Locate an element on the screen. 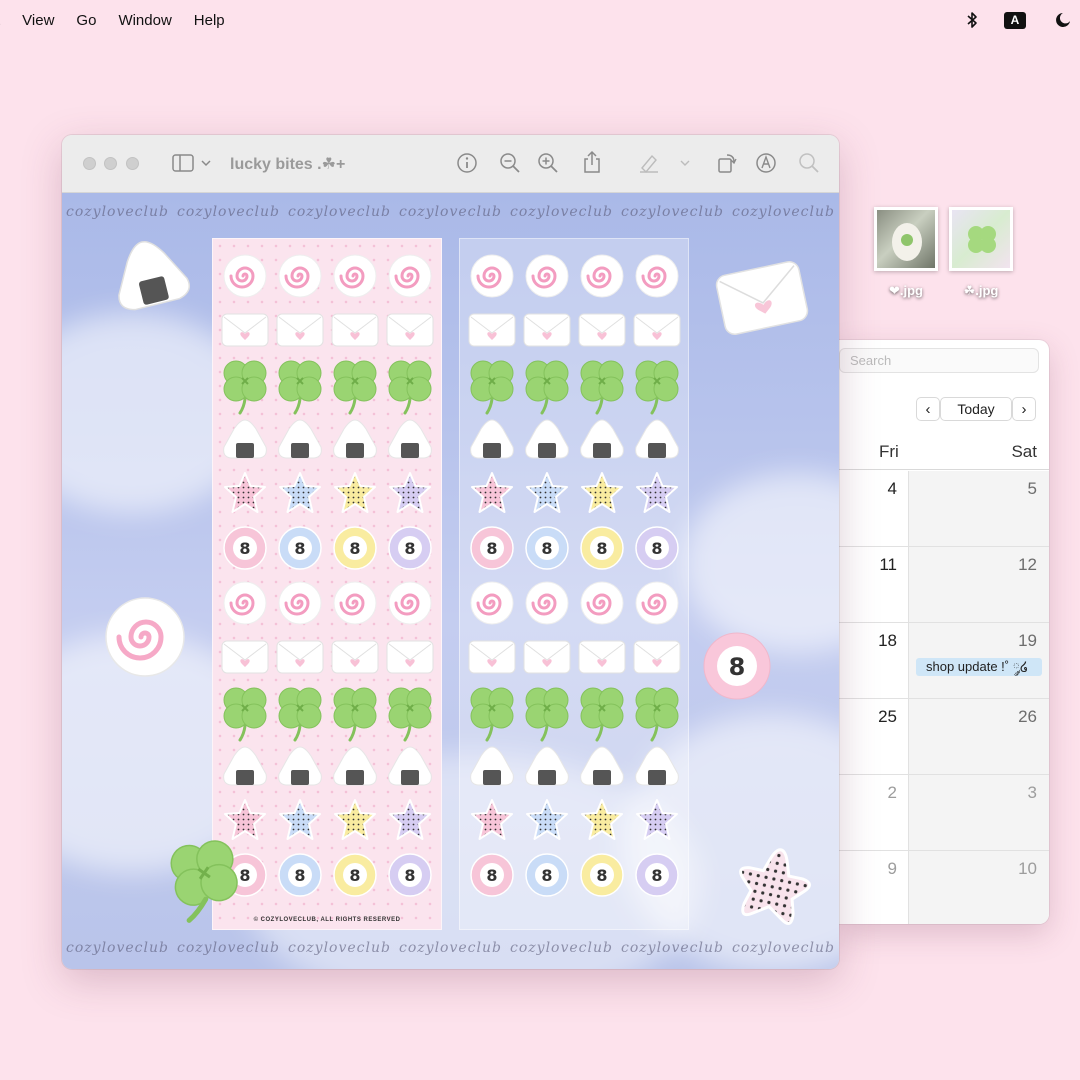  clover-keychain-icon is located at coordinates (907, 242).